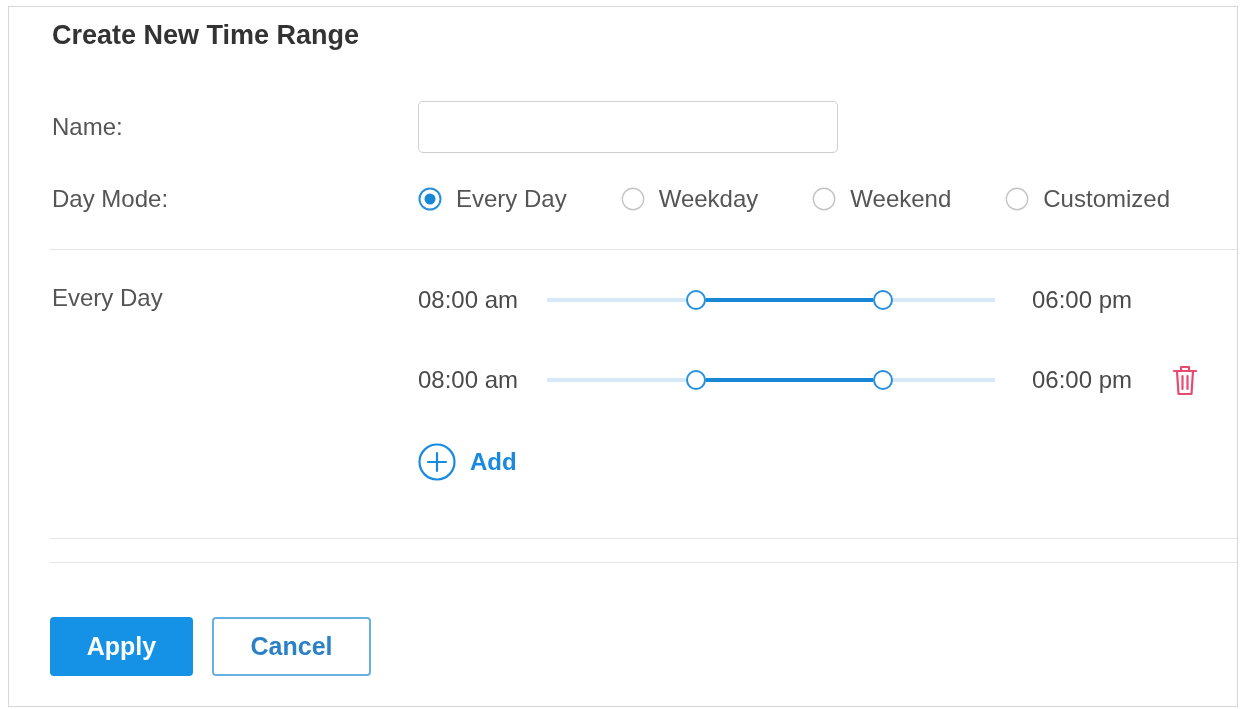 The height and width of the screenshot is (709, 1240). I want to click on panel-title: Create New Time Range, so click(206, 35).